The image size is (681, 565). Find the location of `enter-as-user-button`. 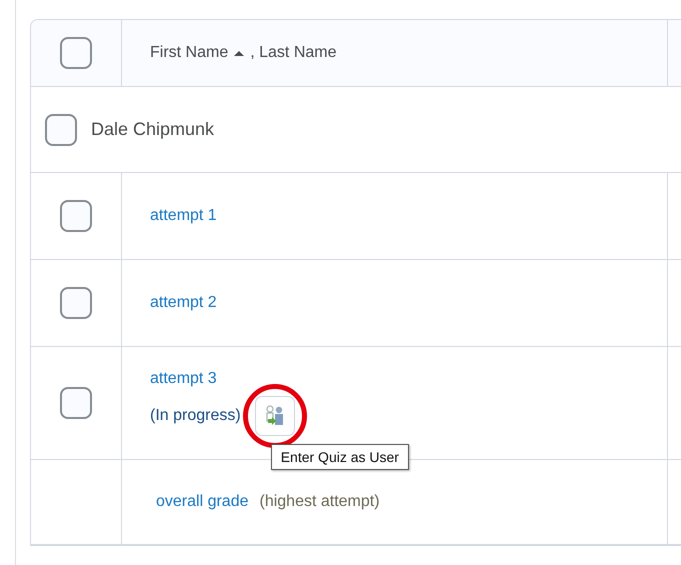

enter-as-user-button is located at coordinates (274, 416).